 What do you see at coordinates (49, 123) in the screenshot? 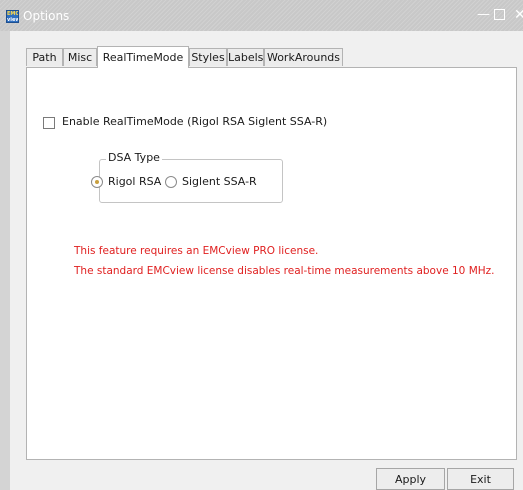
I see `enable-realtime-checkbox` at bounding box center [49, 123].